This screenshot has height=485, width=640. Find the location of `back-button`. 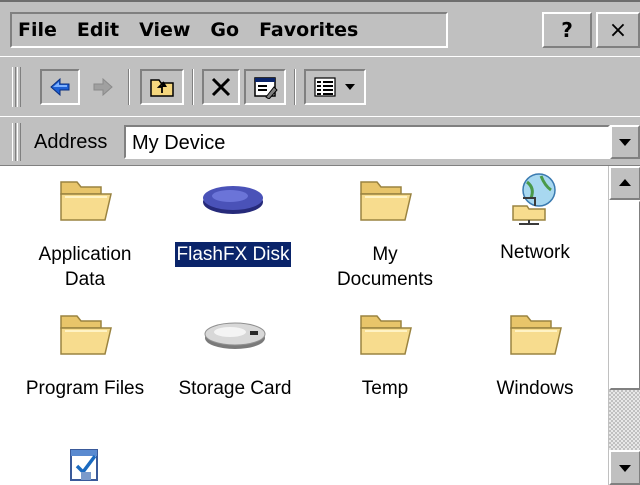

back-button is located at coordinates (60, 87).